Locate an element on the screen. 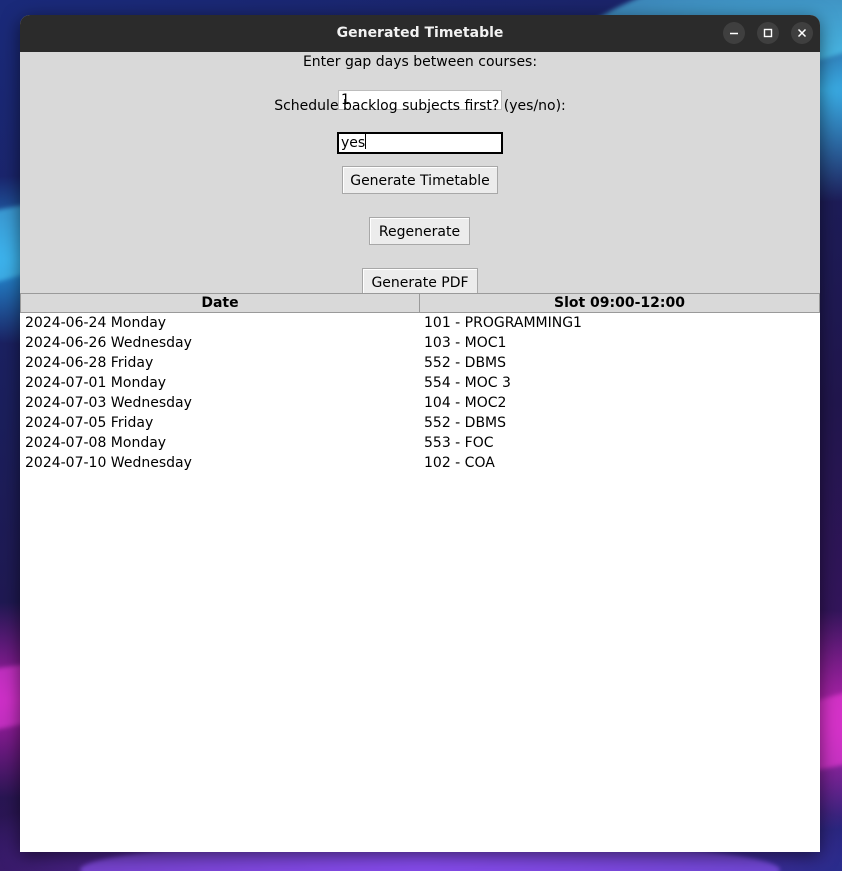 Image resolution: width=842 pixels, height=871 pixels. slot-cell: 554 - MOC 3 is located at coordinates (467, 383).